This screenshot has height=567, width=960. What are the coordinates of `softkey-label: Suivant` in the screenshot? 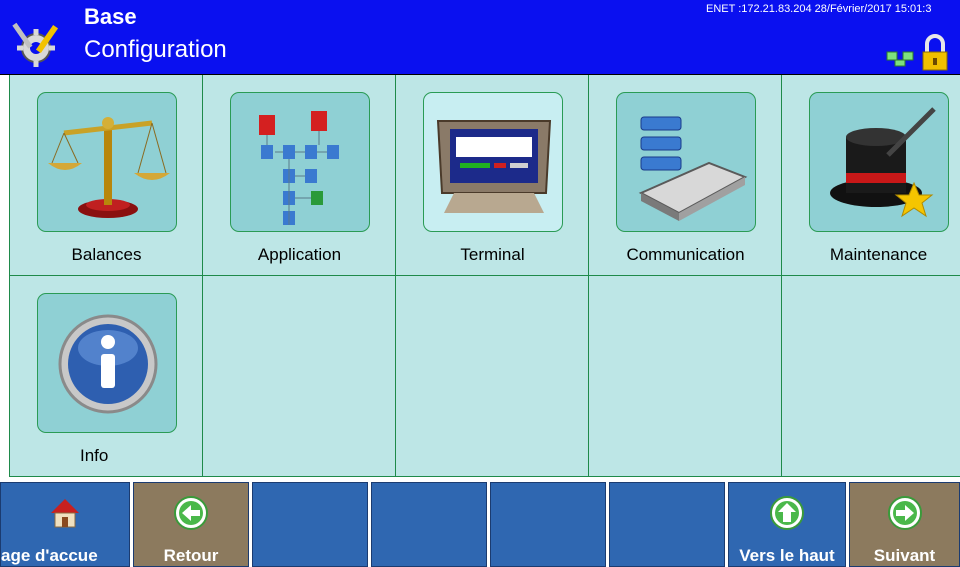 It's located at (904, 555).